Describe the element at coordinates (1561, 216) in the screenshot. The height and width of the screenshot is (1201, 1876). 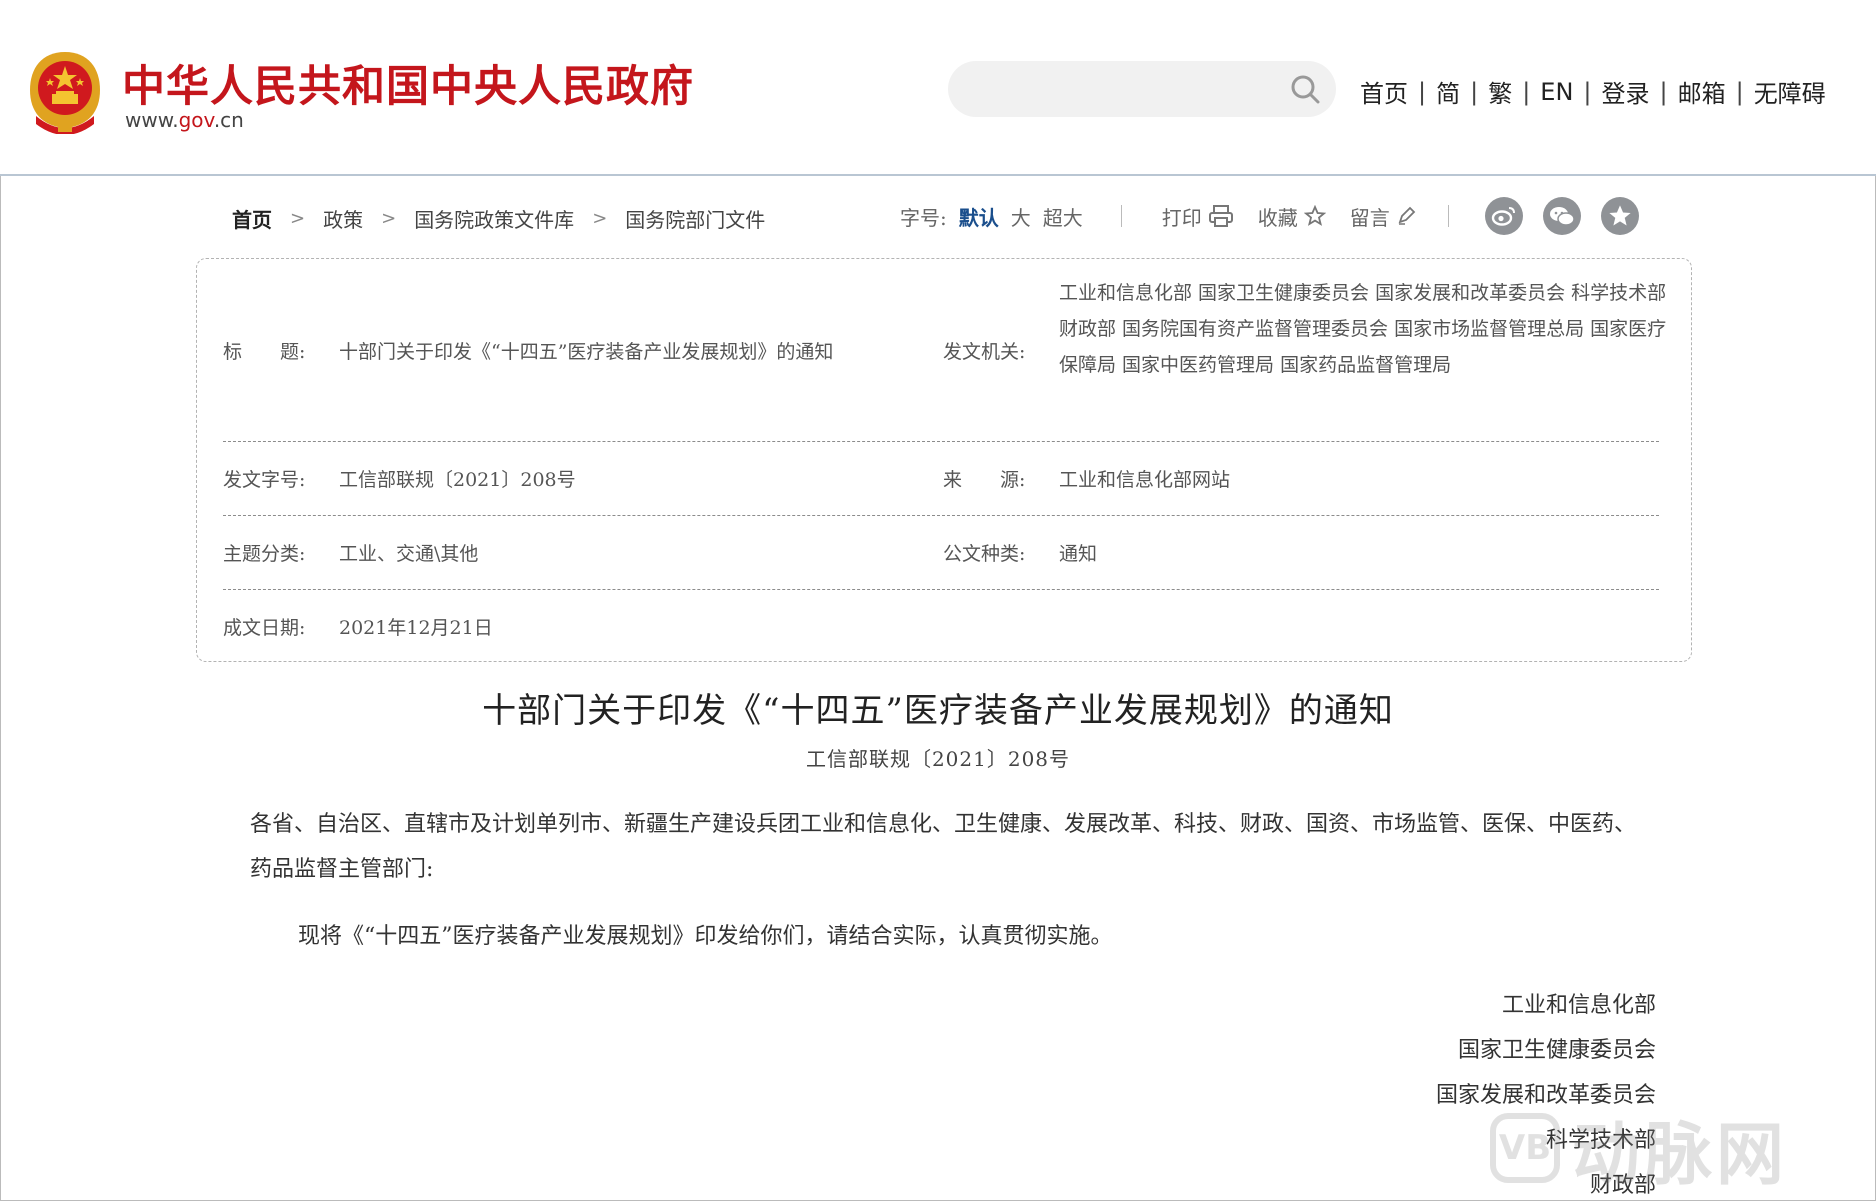
I see `wechat-icon` at that location.